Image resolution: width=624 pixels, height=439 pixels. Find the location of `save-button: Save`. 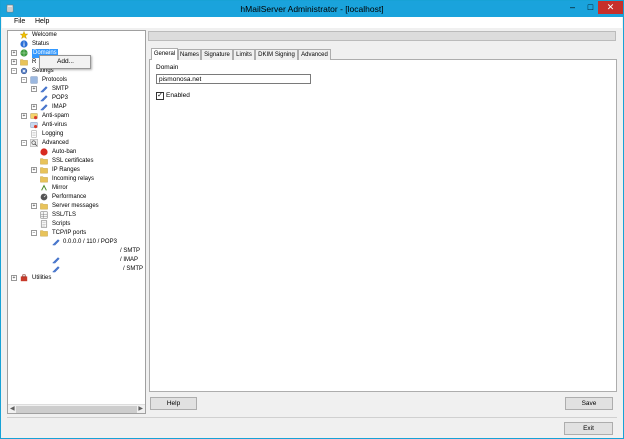

save-button: Save is located at coordinates (589, 403).